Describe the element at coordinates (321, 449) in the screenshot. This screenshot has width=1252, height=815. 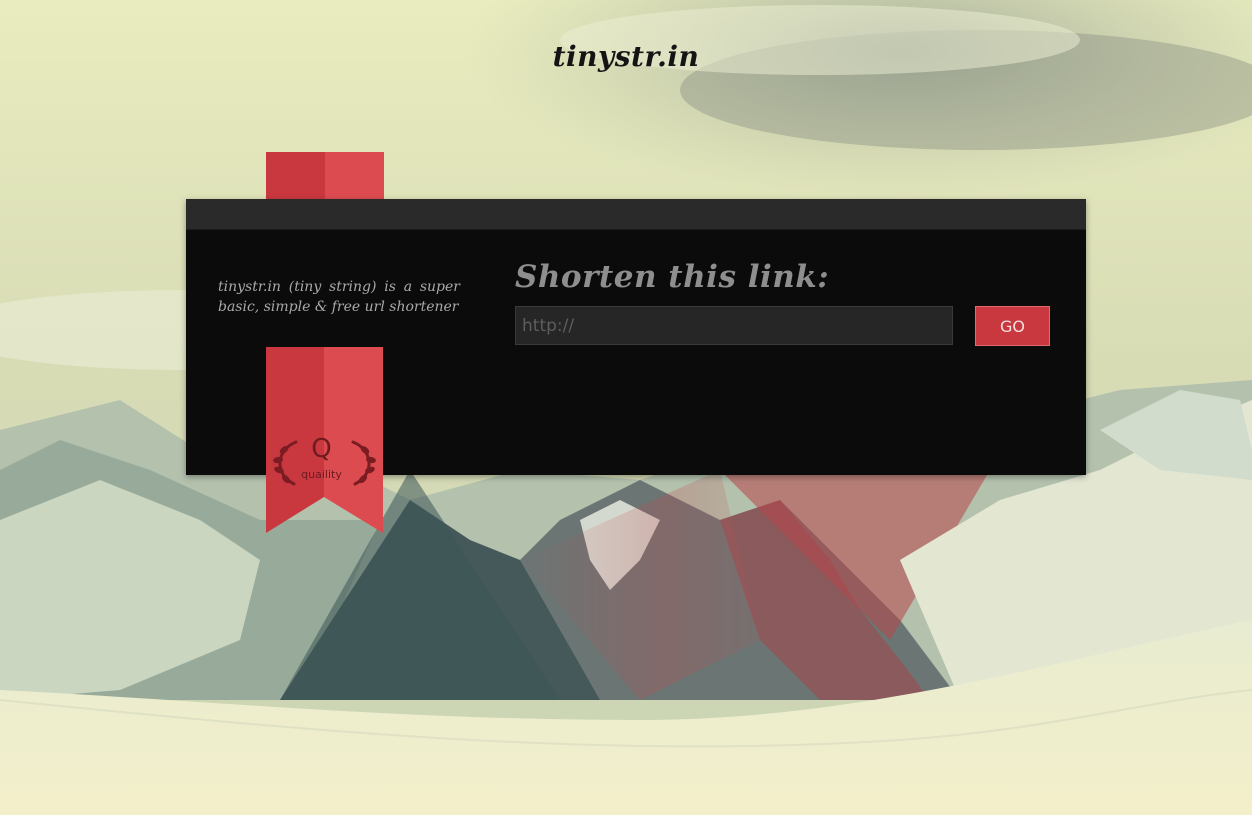
I see `badge-letter: Q` at that location.